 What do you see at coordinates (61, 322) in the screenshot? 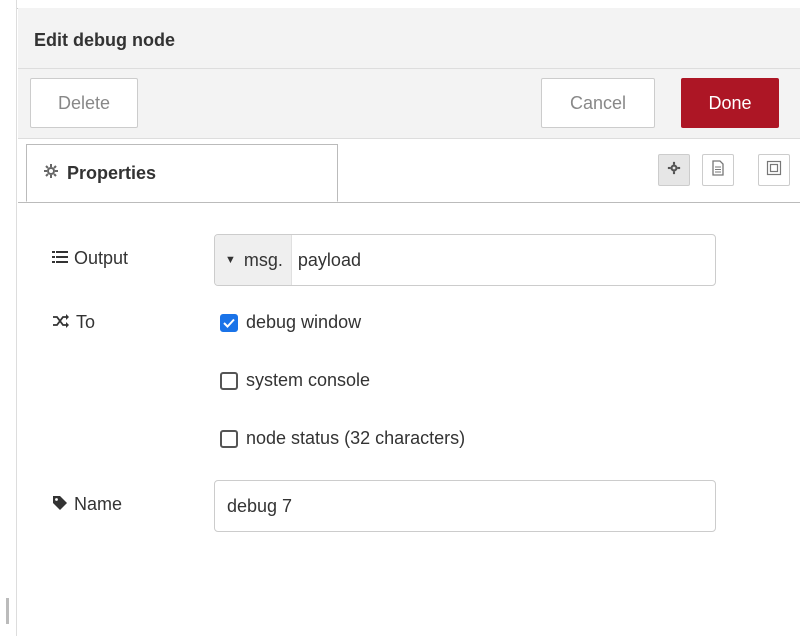
I see `shuffle-icon` at bounding box center [61, 322].